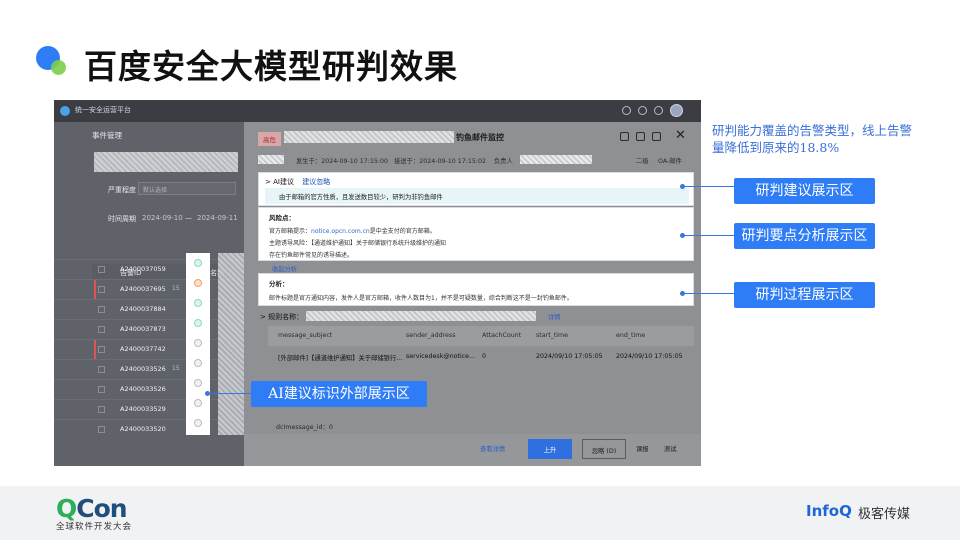  Describe the element at coordinates (649, 356) in the screenshot. I see `td-end: 2024/09/10 17:05:05` at that location.